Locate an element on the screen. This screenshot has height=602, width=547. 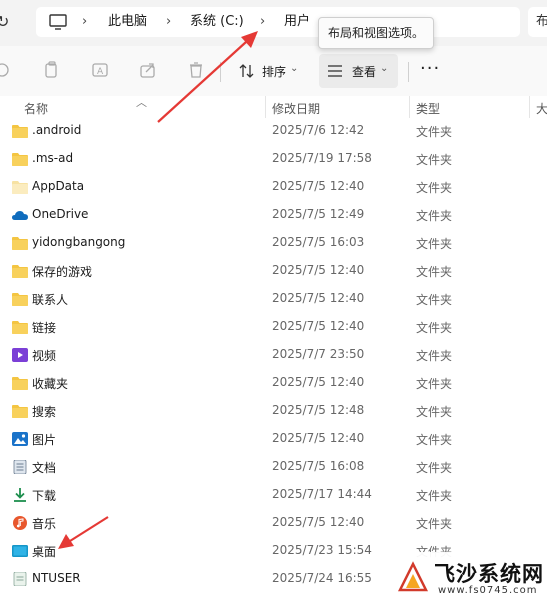
copy-icon is located at coordinates (52, 70).